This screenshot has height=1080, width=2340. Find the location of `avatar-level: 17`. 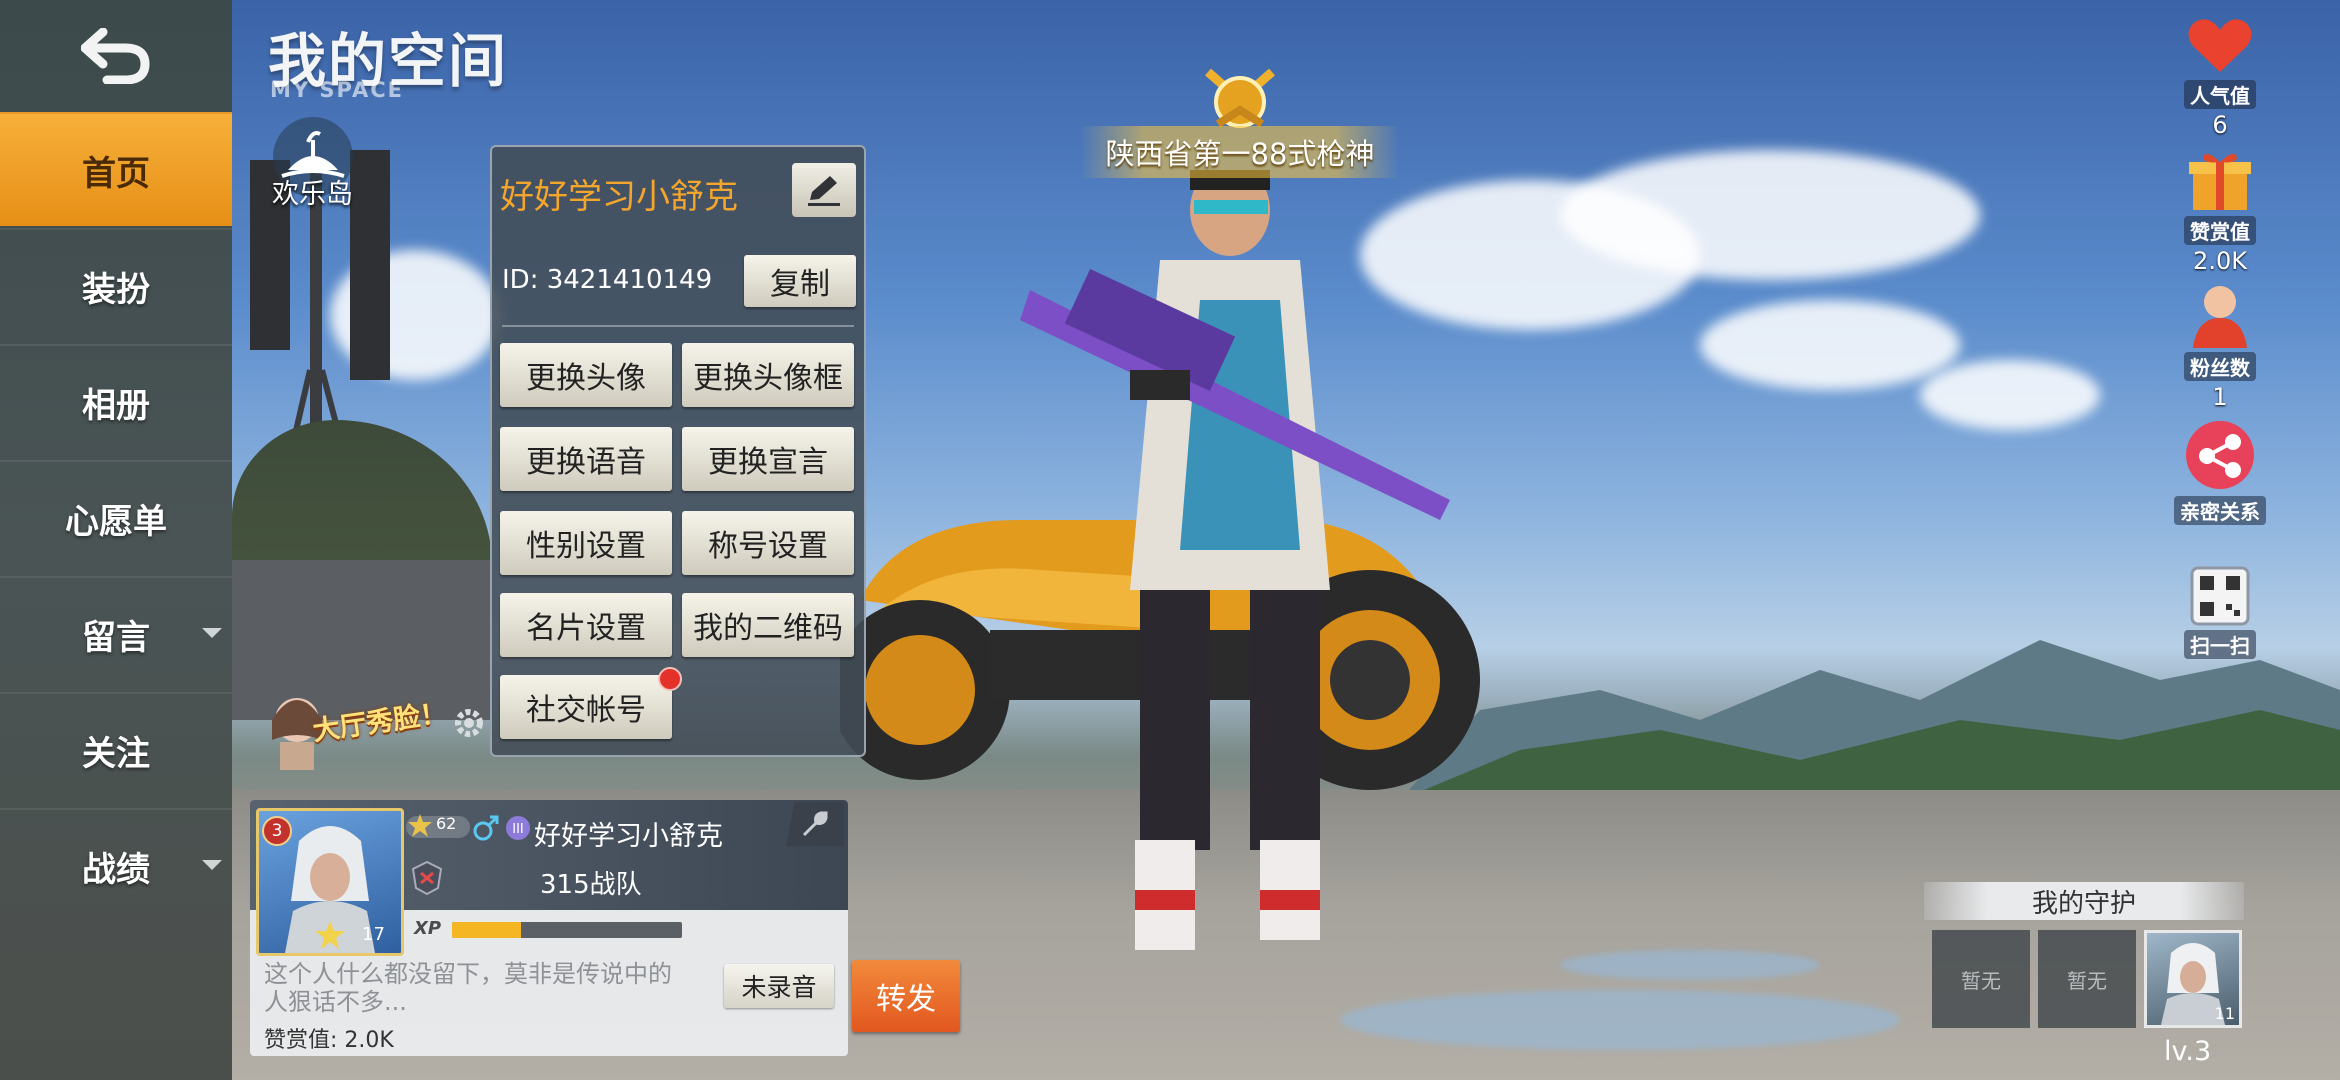

avatar-level: 17 is located at coordinates (373, 934).